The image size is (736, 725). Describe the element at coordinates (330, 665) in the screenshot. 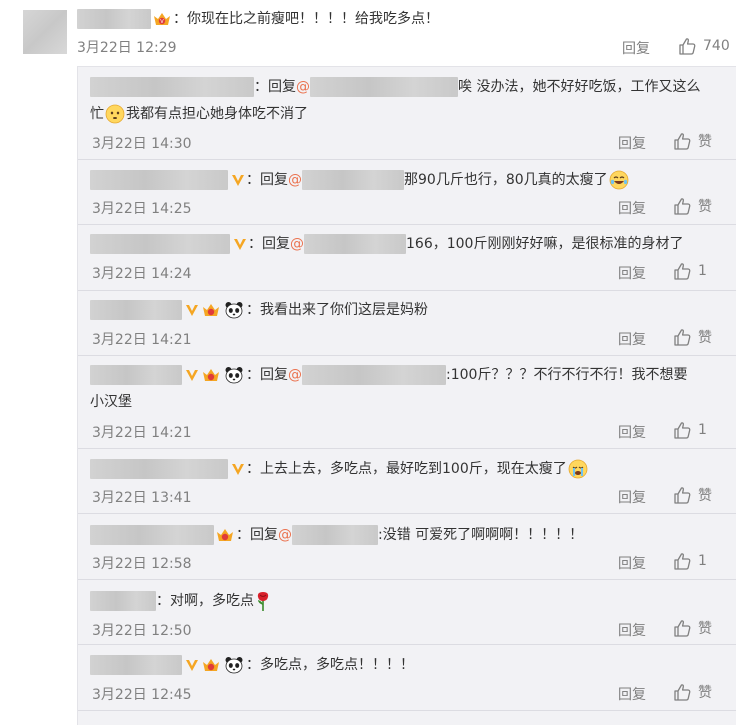

I see `reply-text: ：多吃点，多吃点！！！！` at that location.